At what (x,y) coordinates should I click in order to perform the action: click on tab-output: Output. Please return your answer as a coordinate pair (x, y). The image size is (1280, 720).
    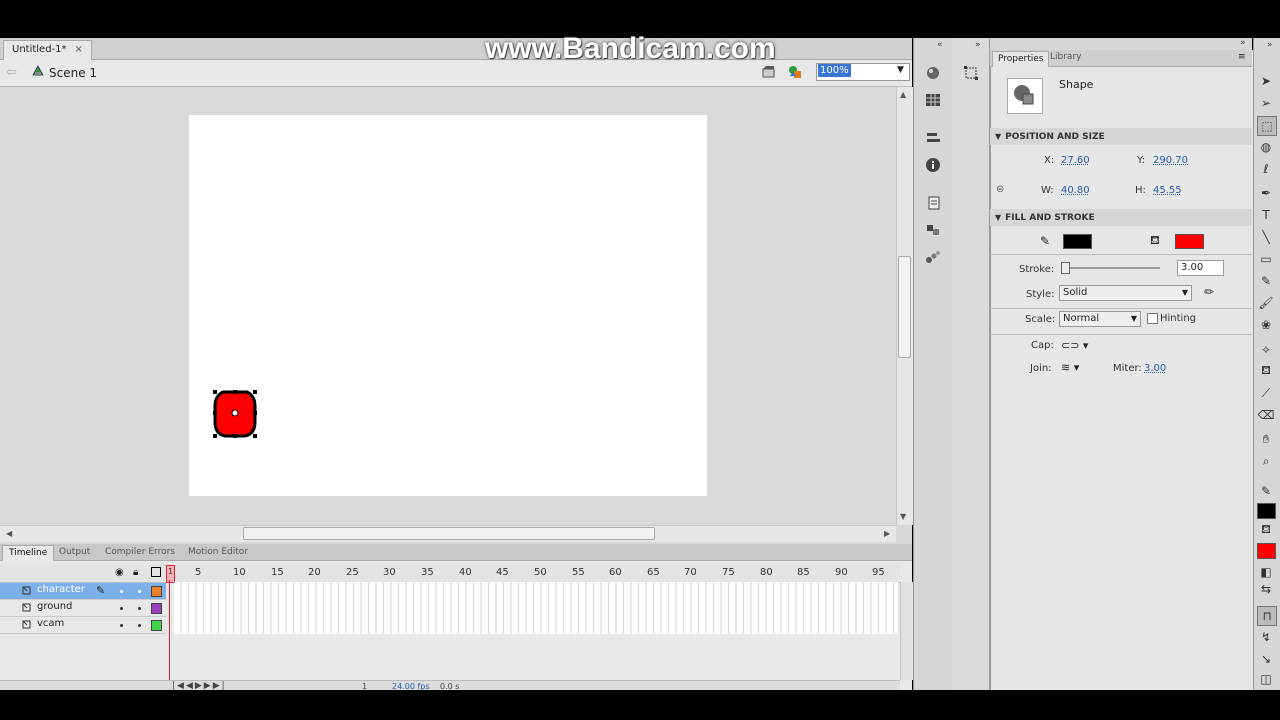
    Looking at the image, I should click on (74, 552).